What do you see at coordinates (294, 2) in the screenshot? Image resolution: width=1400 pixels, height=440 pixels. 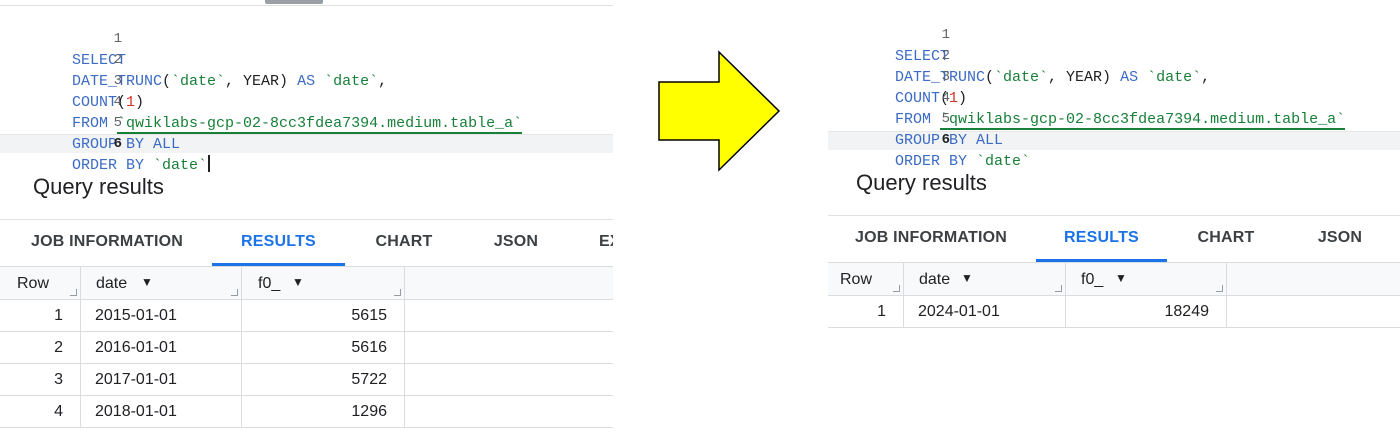 I see `editor-tab-indicator` at bounding box center [294, 2].